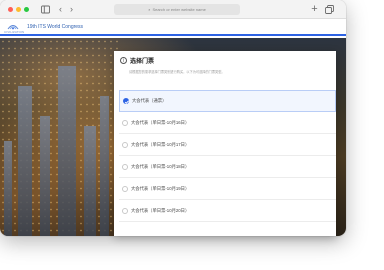  What do you see at coordinates (160, 210) in the screenshot?
I see `ticket-label: 大会代表（单日票-10月20日）` at bounding box center [160, 210].